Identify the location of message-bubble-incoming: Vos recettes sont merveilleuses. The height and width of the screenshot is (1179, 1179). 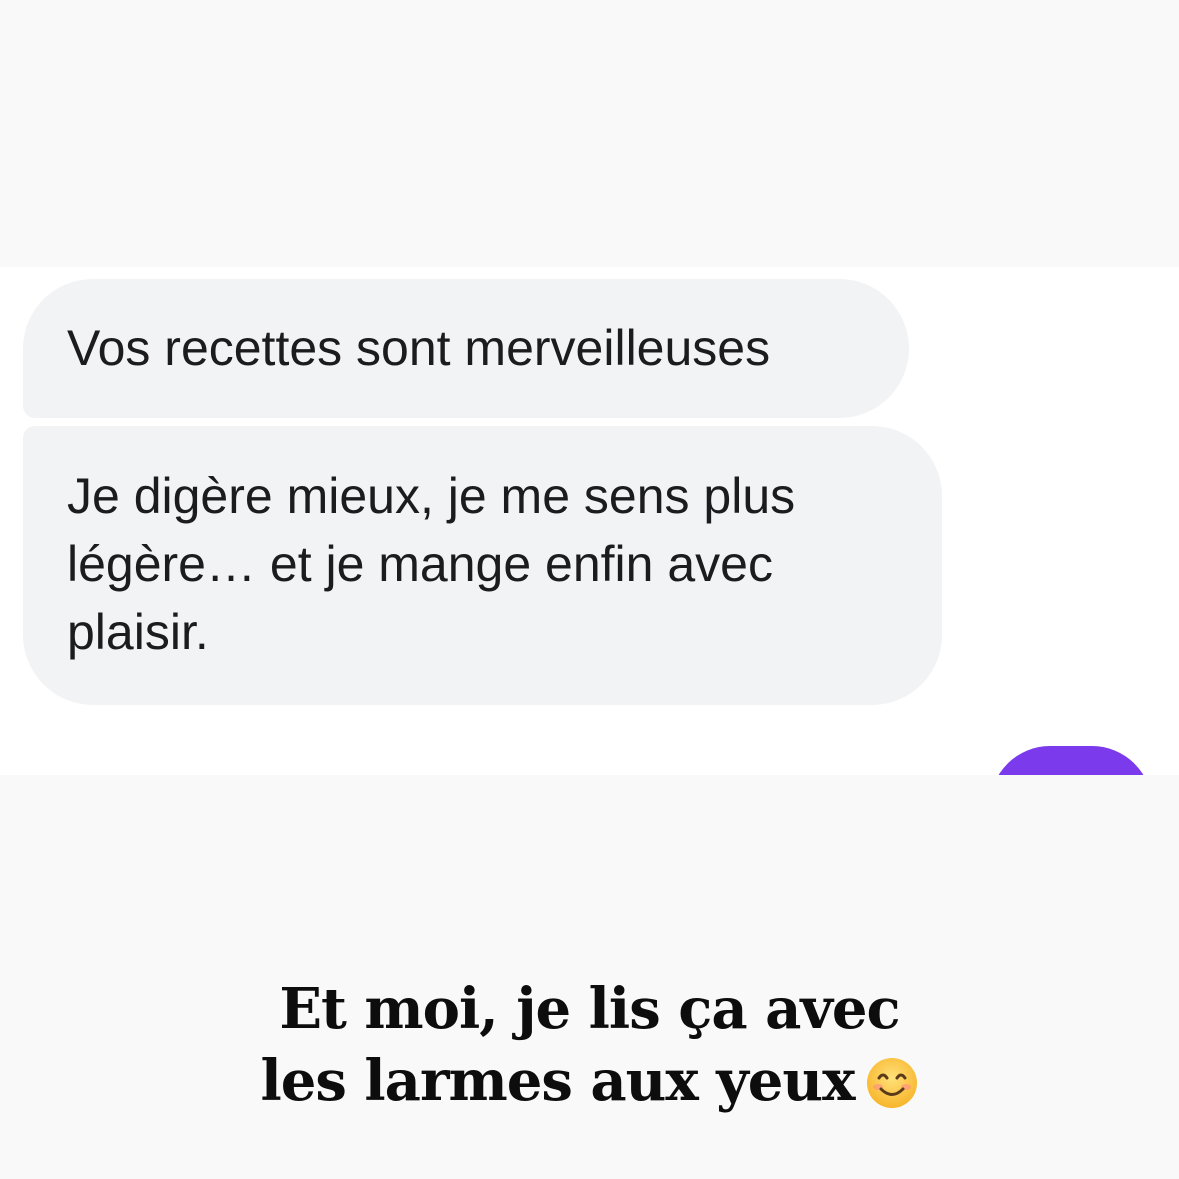
(466, 348).